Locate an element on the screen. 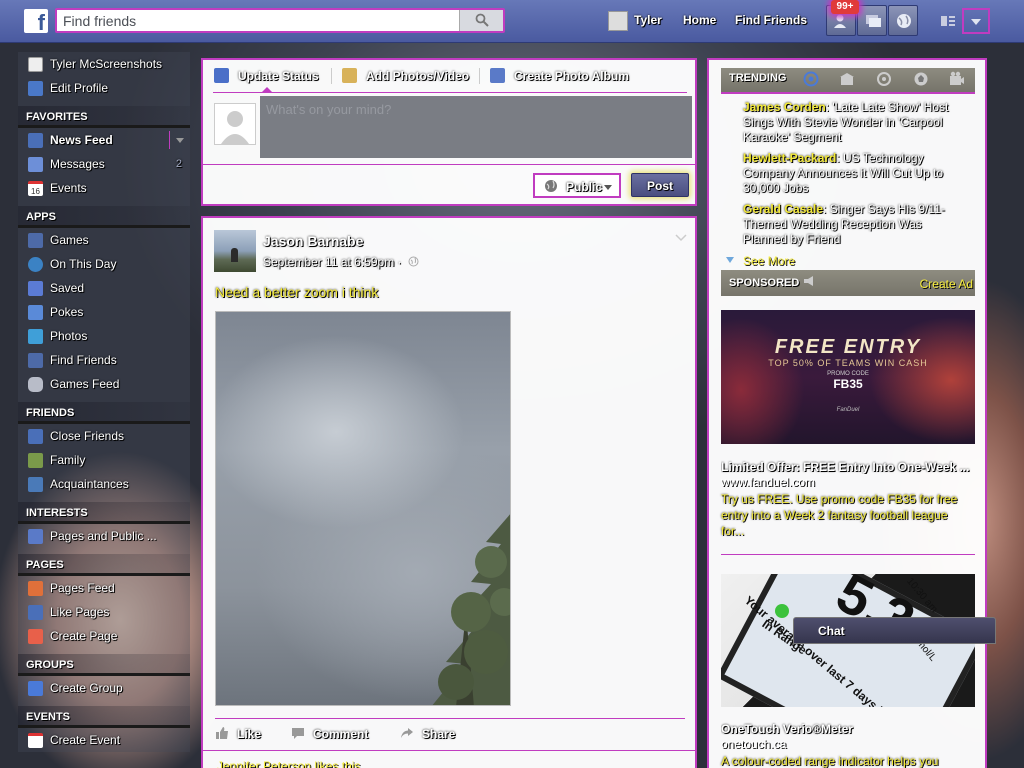 This screenshot has width=1024, height=768. sidebar-item-like-pages: Like Pages is located at coordinates (104, 612).